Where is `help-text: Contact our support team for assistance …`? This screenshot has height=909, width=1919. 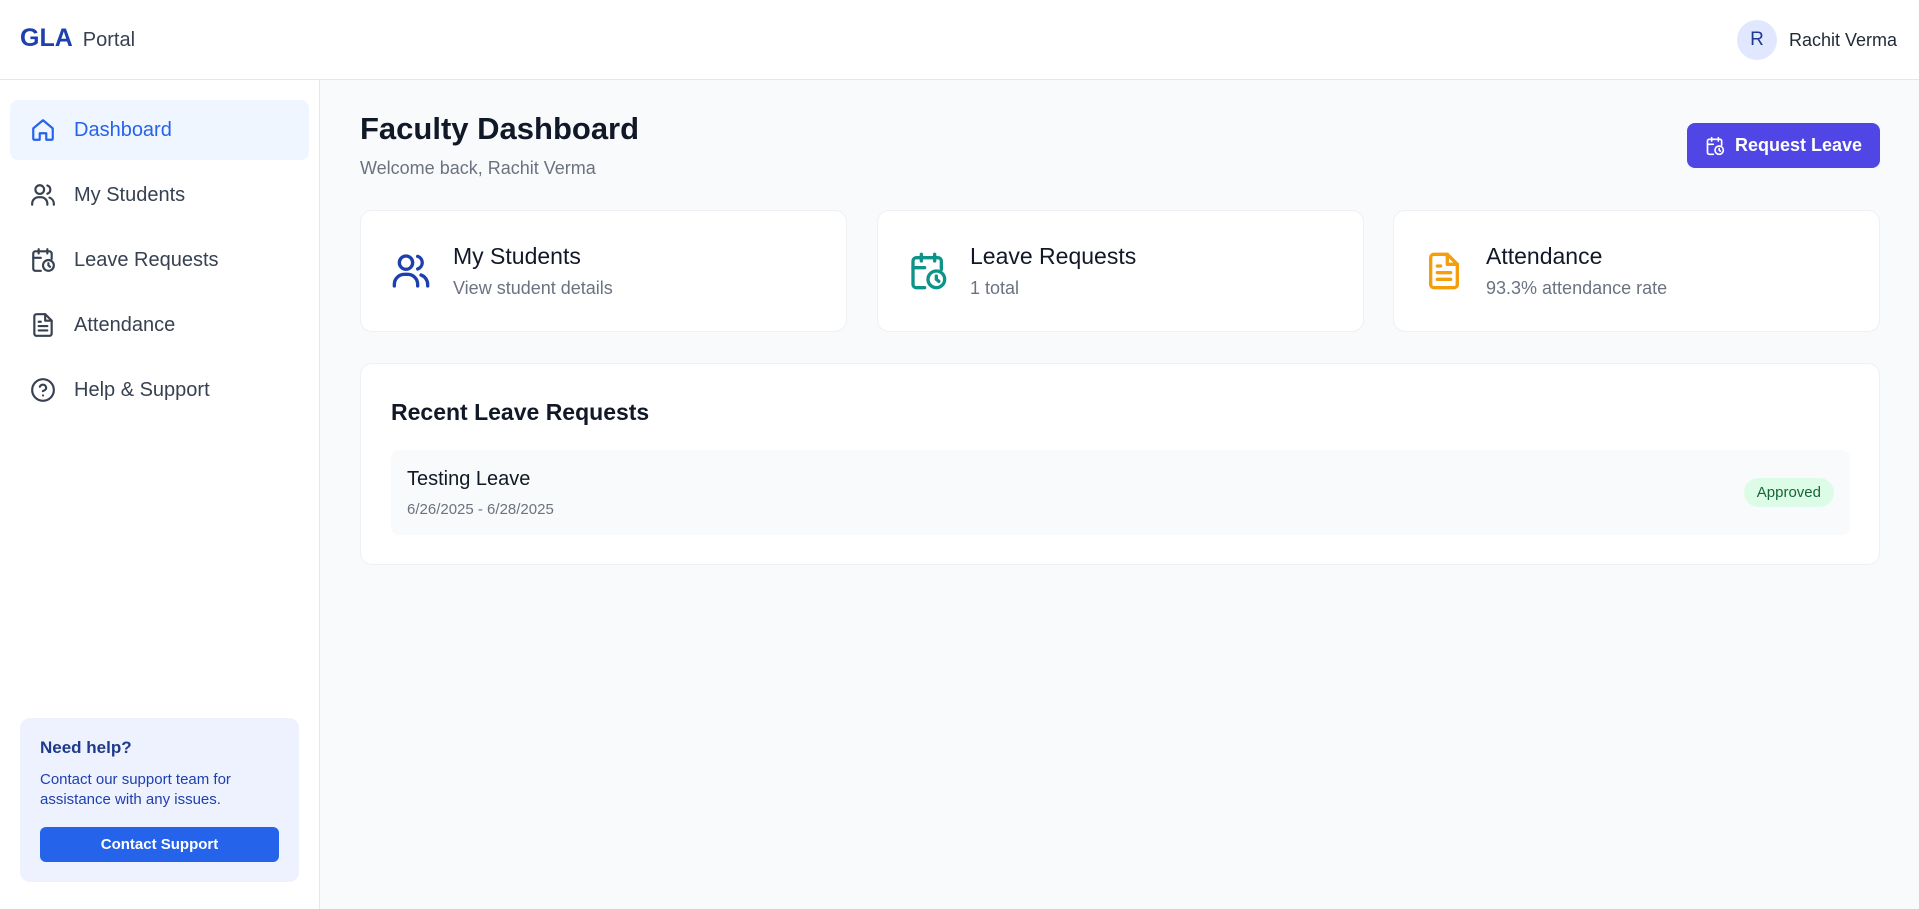 help-text: Contact our support team for assistance … is located at coordinates (135, 789).